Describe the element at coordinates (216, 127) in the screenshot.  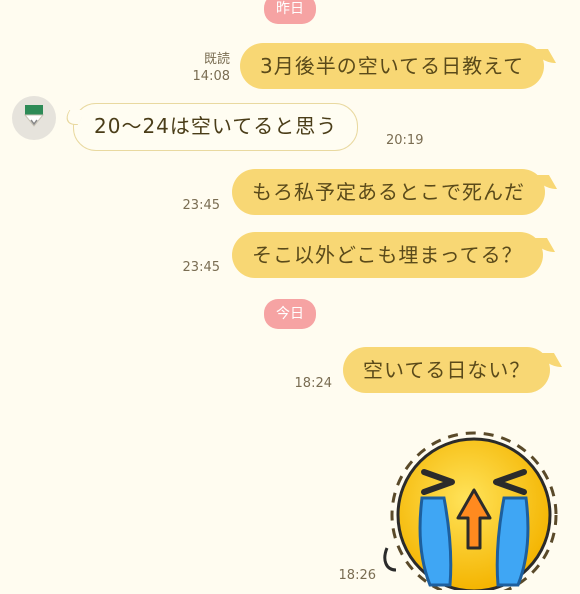
I see `message-bubble-incoming: 20〜24は空いてると思う` at that location.